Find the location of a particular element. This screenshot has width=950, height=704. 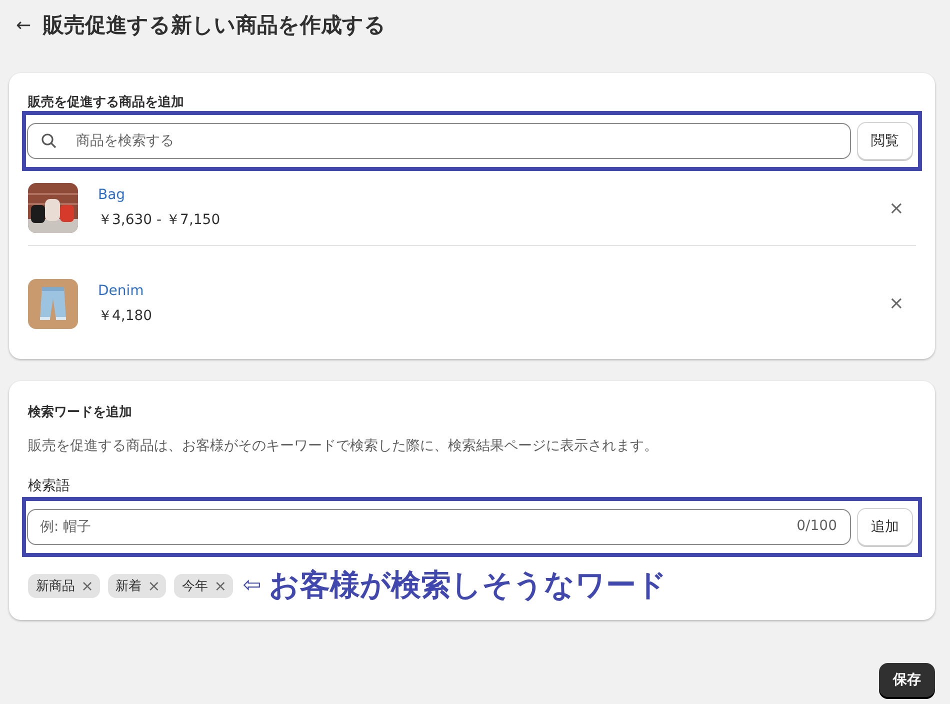

product-link: Bag is located at coordinates (112, 195).